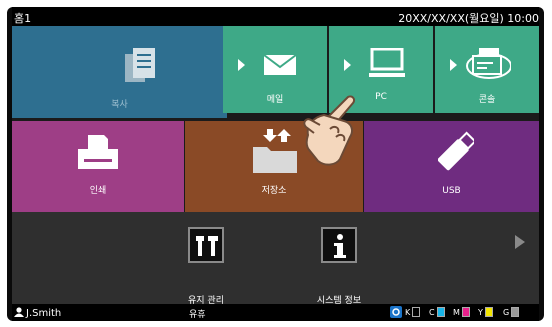  Describe the element at coordinates (461, 312) in the screenshot. I see `ink-m: M` at that location.